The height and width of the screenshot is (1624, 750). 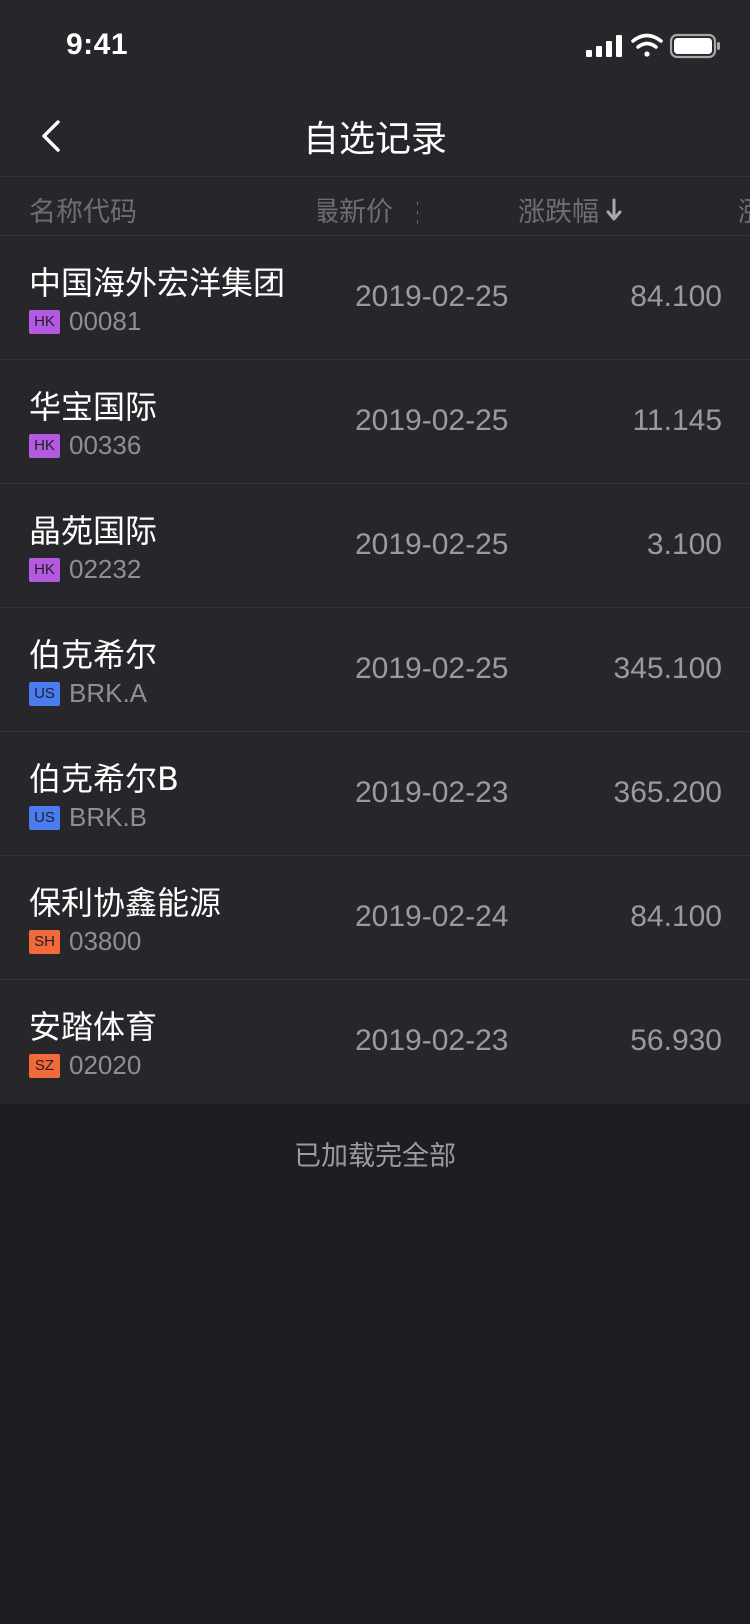 I want to click on cellular-signal-icon, so click(x=604, y=46).